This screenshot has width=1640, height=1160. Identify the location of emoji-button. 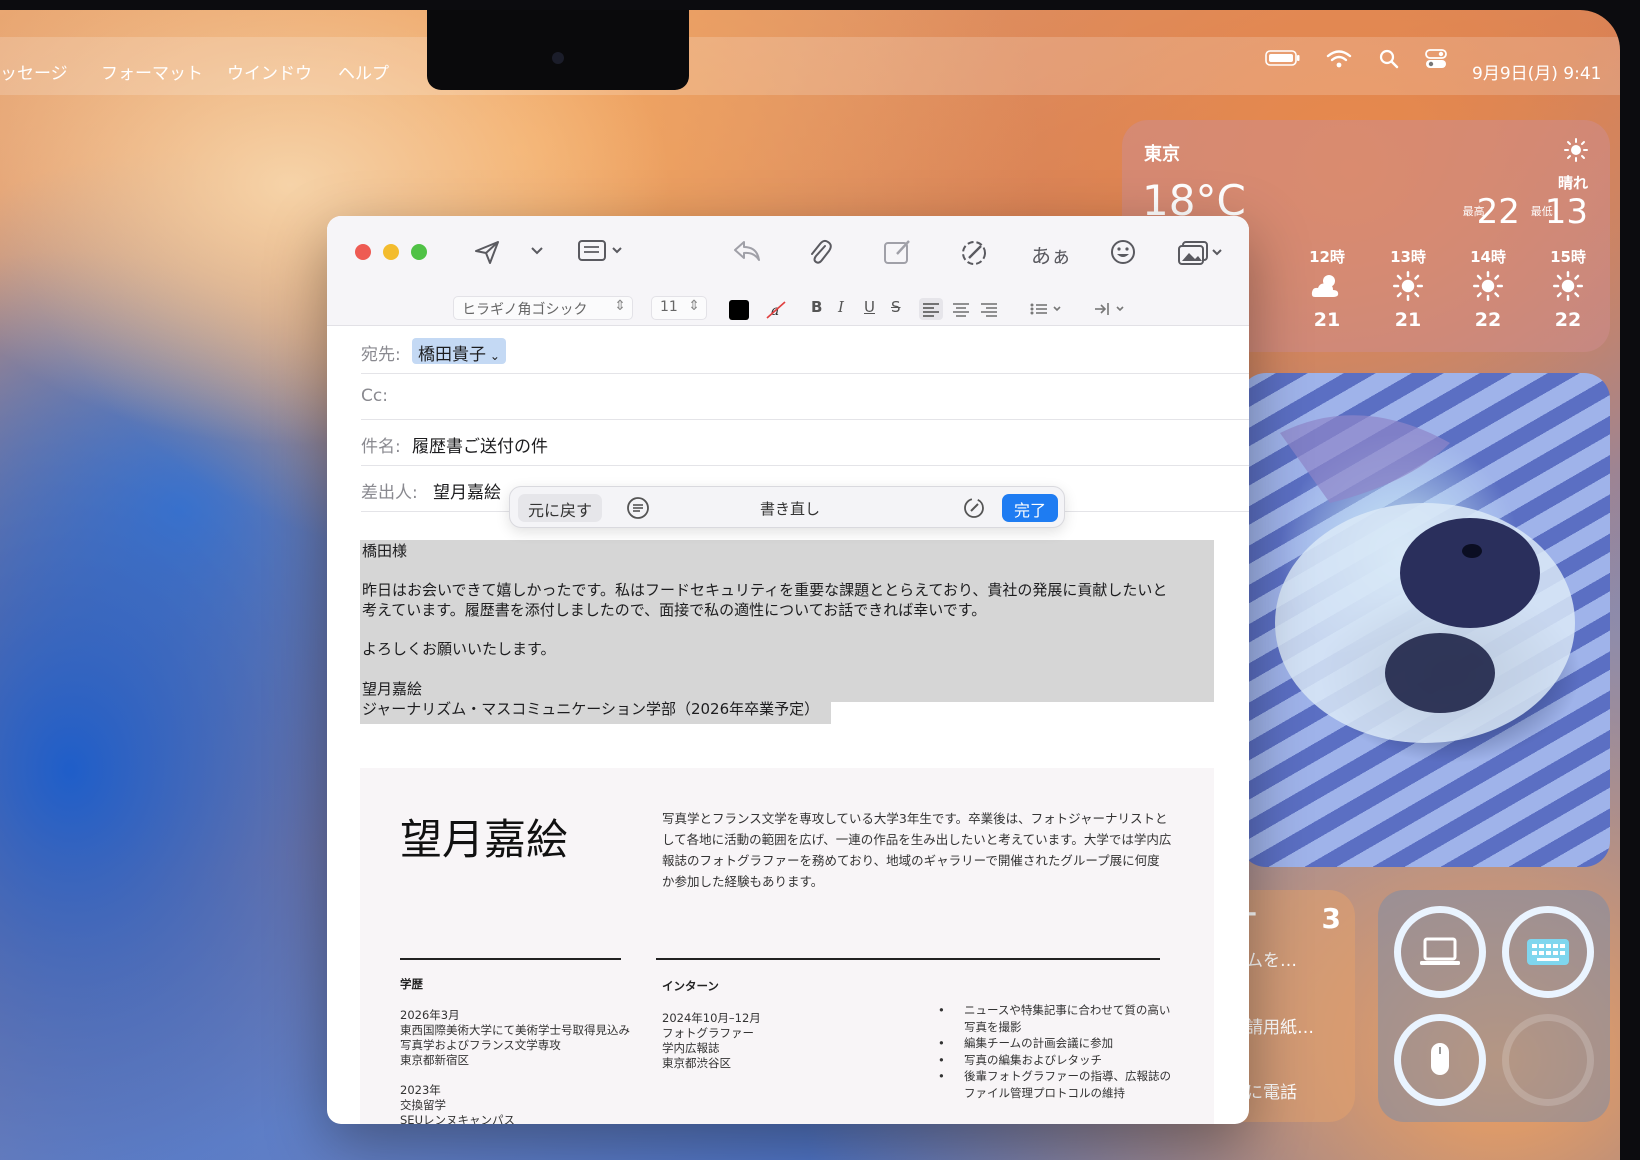
(1123, 252).